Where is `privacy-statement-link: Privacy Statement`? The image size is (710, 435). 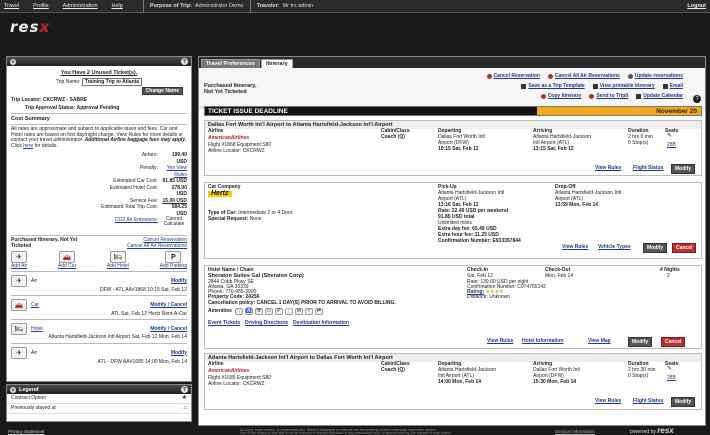 privacy-statement-link: Privacy Statement is located at coordinates (26, 431).